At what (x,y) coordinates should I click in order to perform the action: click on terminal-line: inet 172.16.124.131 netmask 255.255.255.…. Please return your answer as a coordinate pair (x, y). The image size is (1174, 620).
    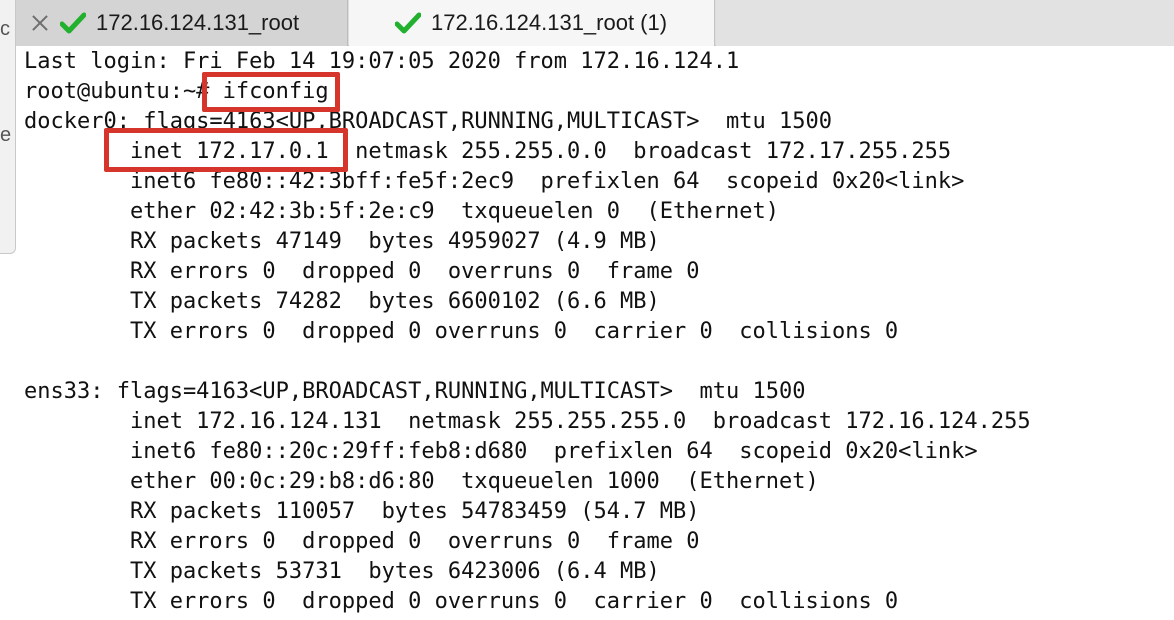
    Looking at the image, I should click on (527, 421).